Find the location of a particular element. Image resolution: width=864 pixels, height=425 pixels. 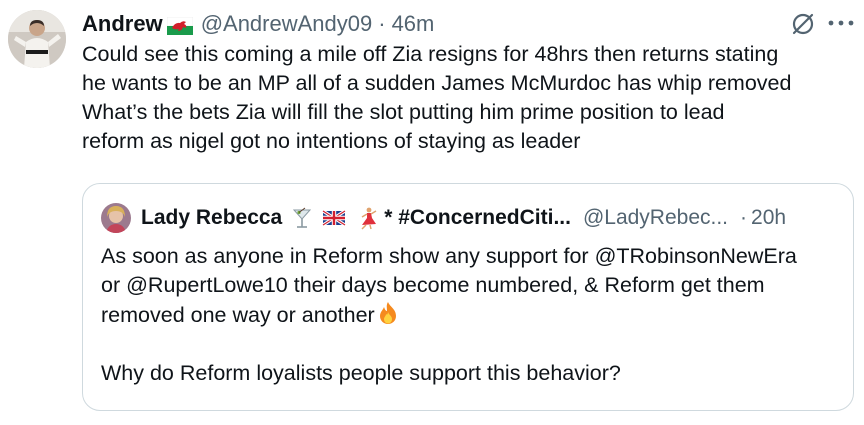

author-avatar is located at coordinates (37, 39).